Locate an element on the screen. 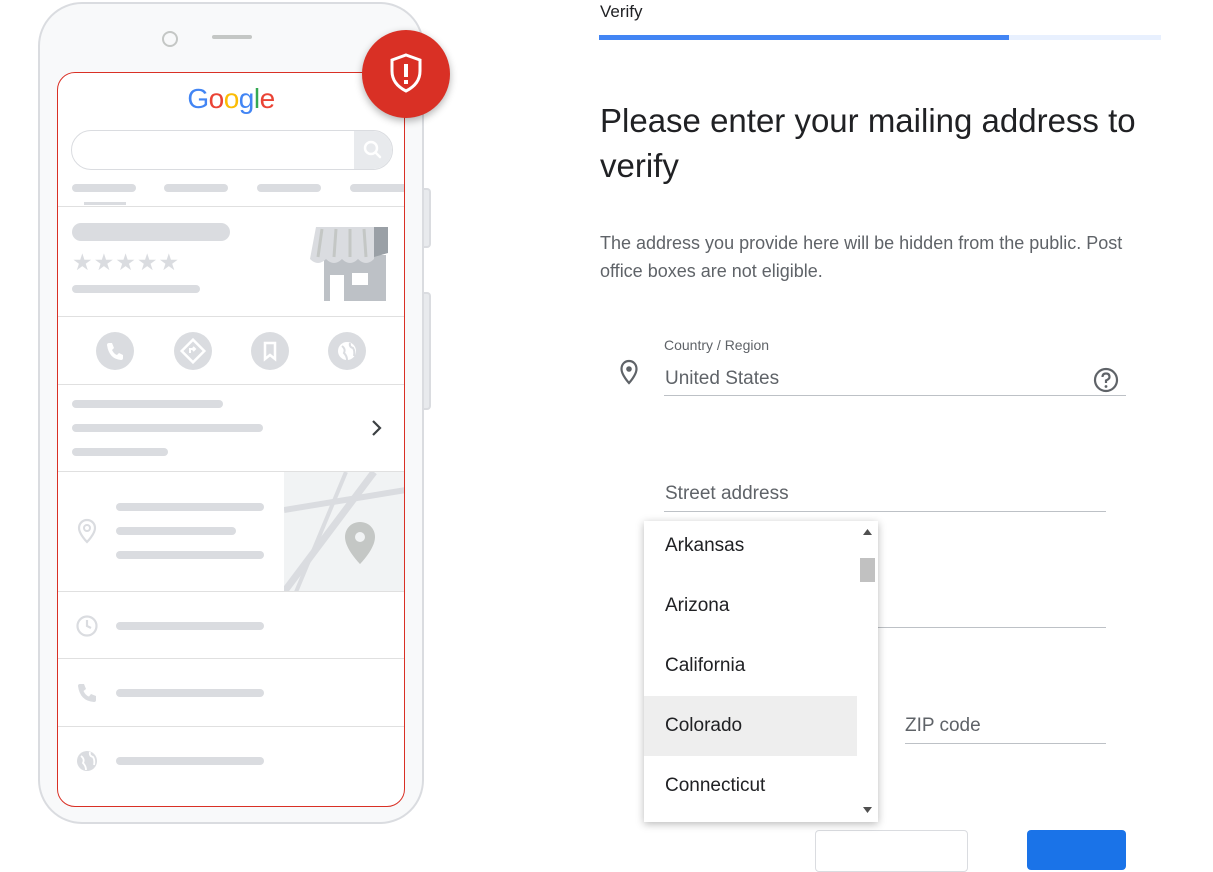  clock-icon is located at coordinates (87, 626).